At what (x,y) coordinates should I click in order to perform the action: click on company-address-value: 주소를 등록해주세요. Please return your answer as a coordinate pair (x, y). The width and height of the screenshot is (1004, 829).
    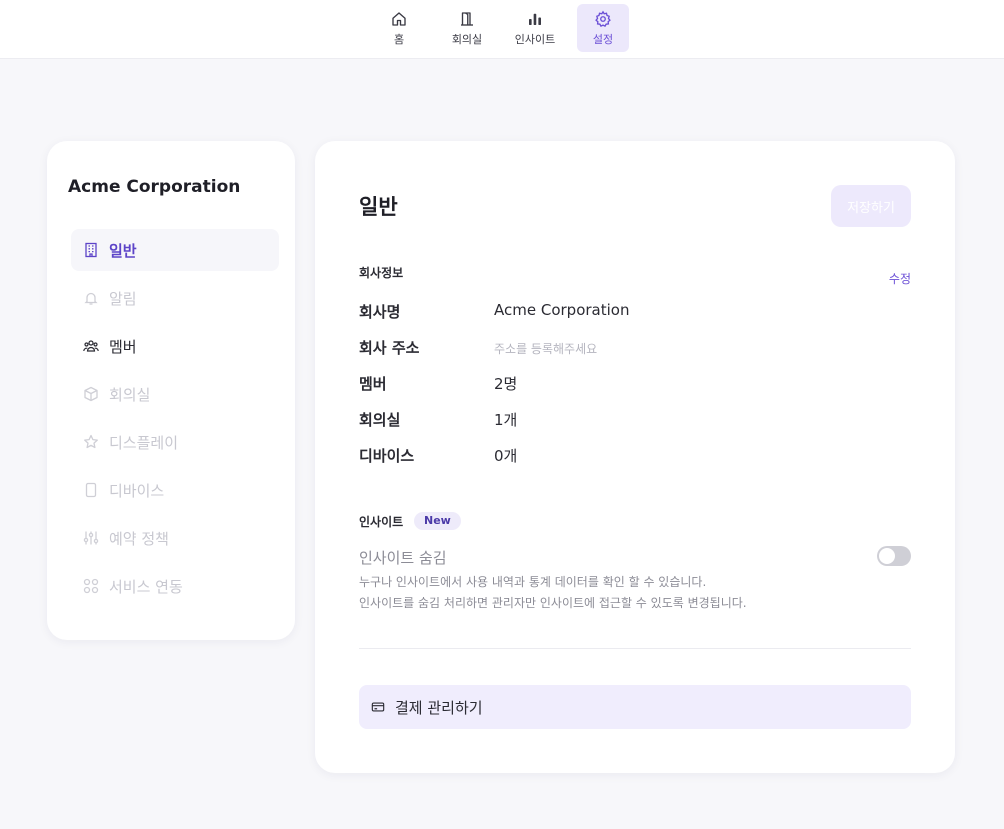
    Looking at the image, I should click on (546, 349).